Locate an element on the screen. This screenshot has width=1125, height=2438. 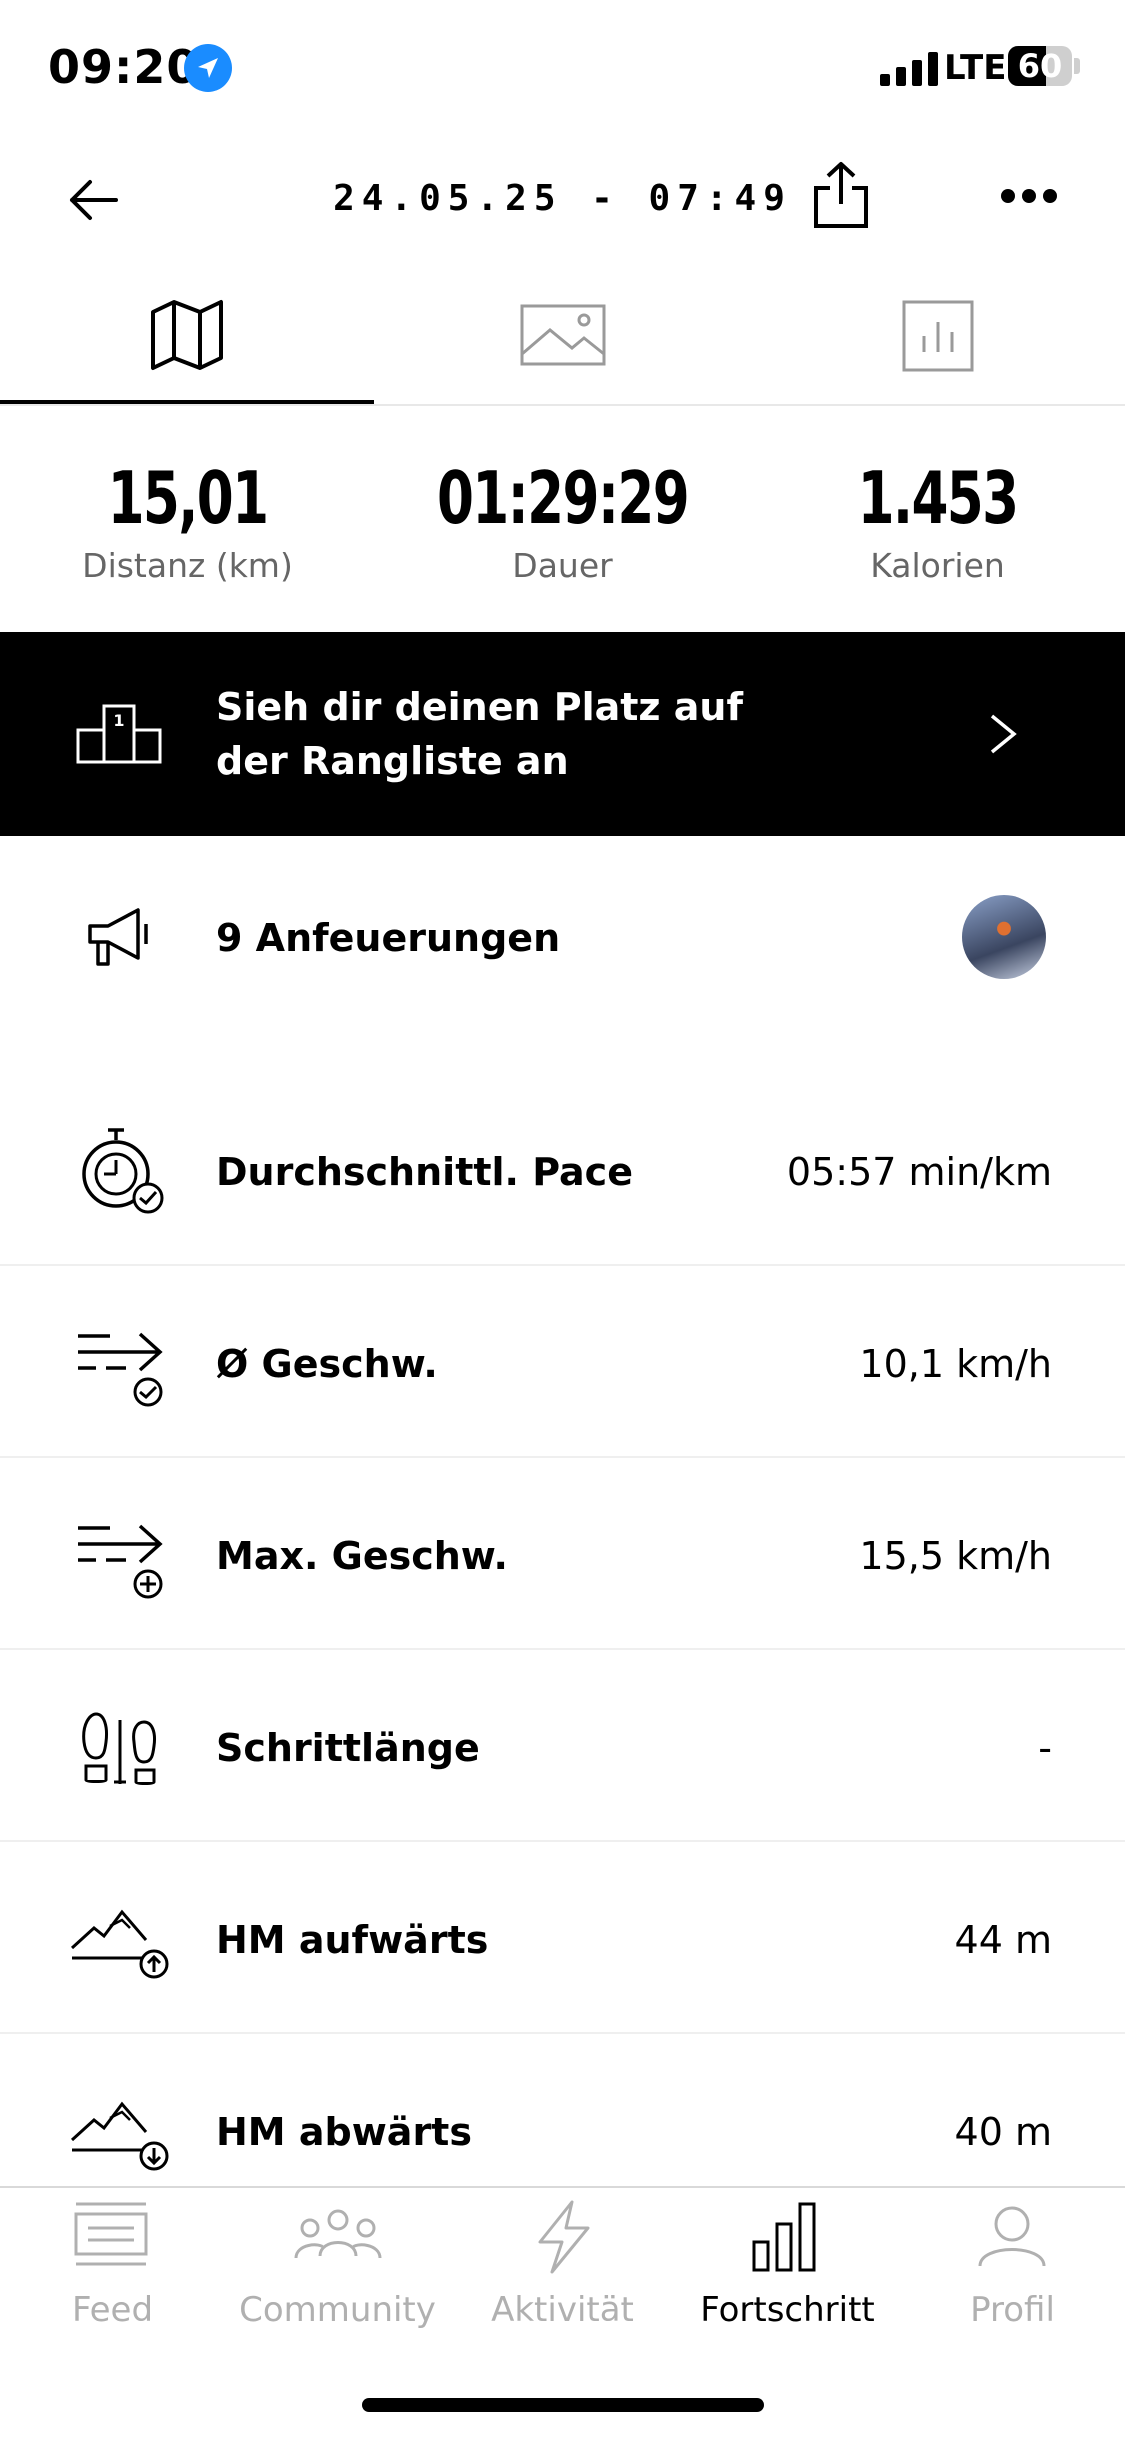
metric-stride-value: - is located at coordinates (1045, 1748).